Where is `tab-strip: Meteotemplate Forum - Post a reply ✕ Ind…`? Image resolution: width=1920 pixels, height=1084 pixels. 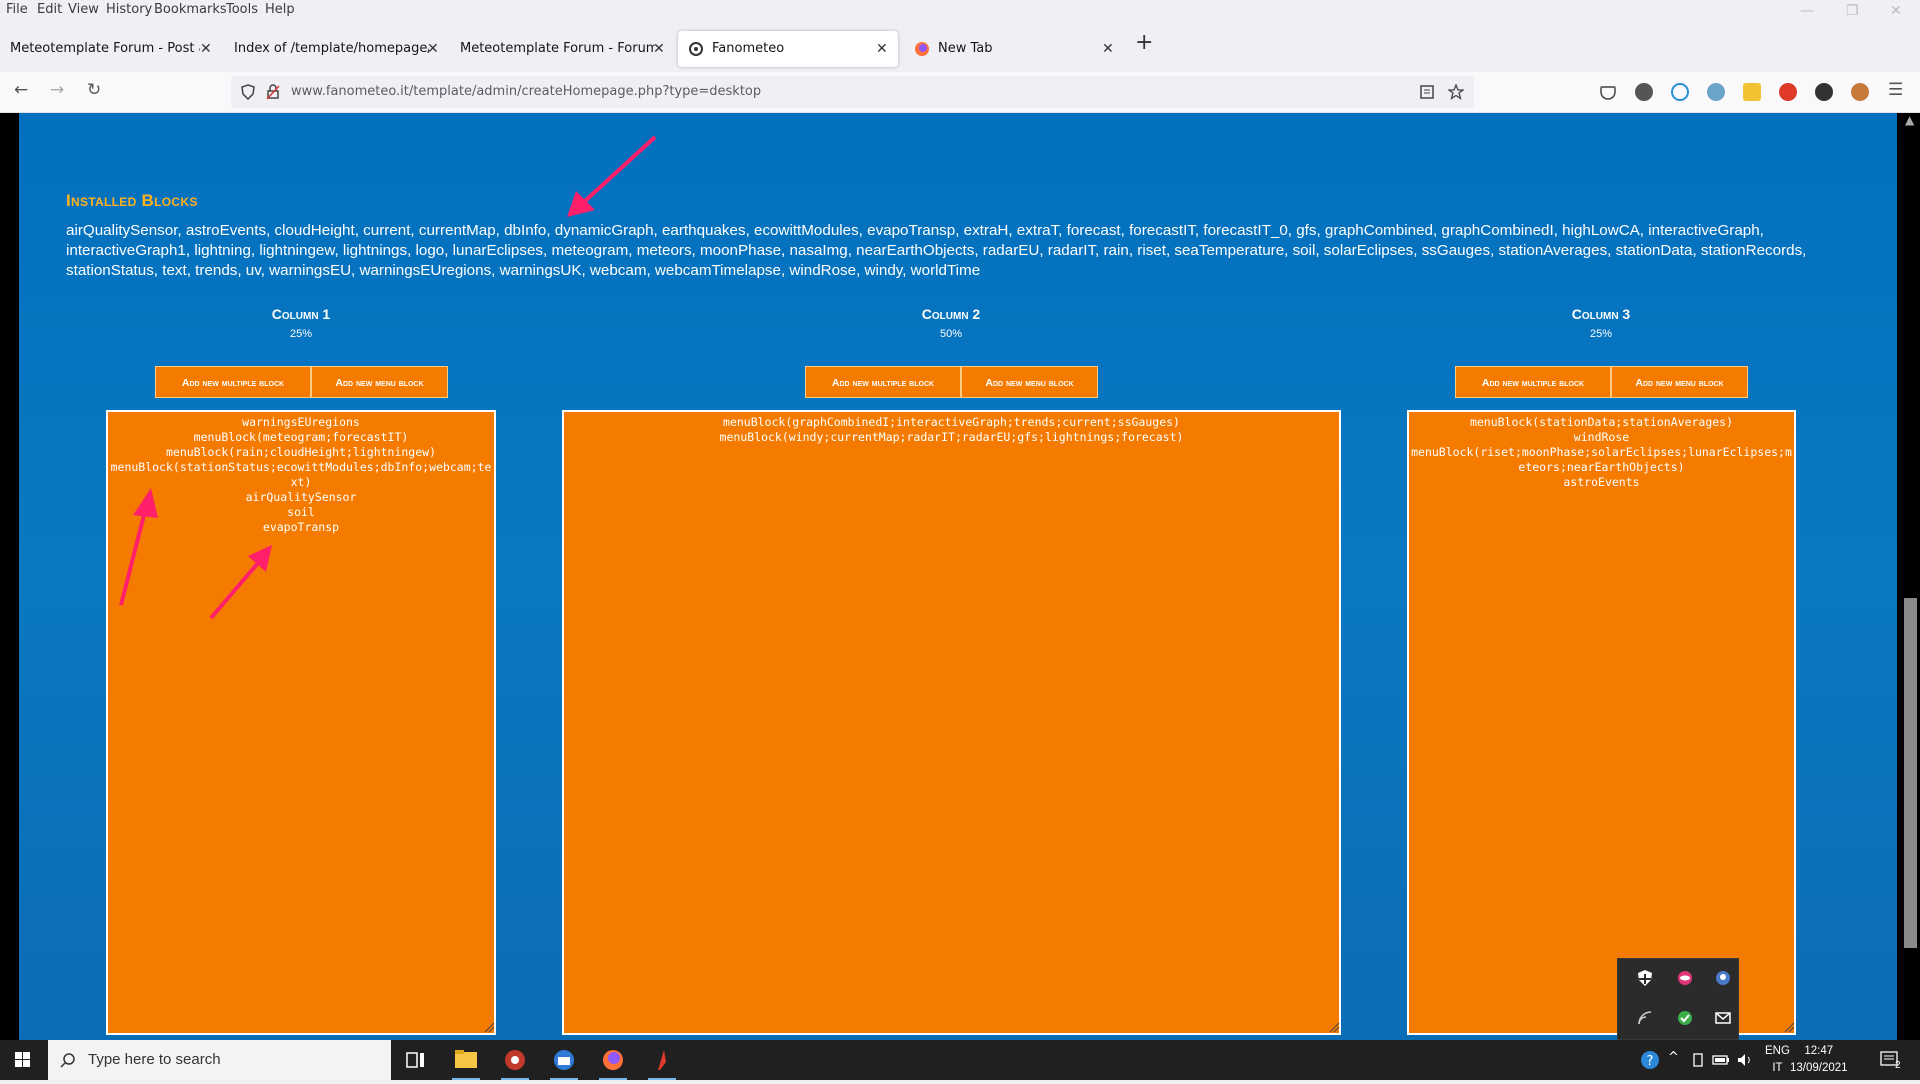 tab-strip: Meteotemplate Forum - Post a reply ✕ Ind… is located at coordinates (960, 49).